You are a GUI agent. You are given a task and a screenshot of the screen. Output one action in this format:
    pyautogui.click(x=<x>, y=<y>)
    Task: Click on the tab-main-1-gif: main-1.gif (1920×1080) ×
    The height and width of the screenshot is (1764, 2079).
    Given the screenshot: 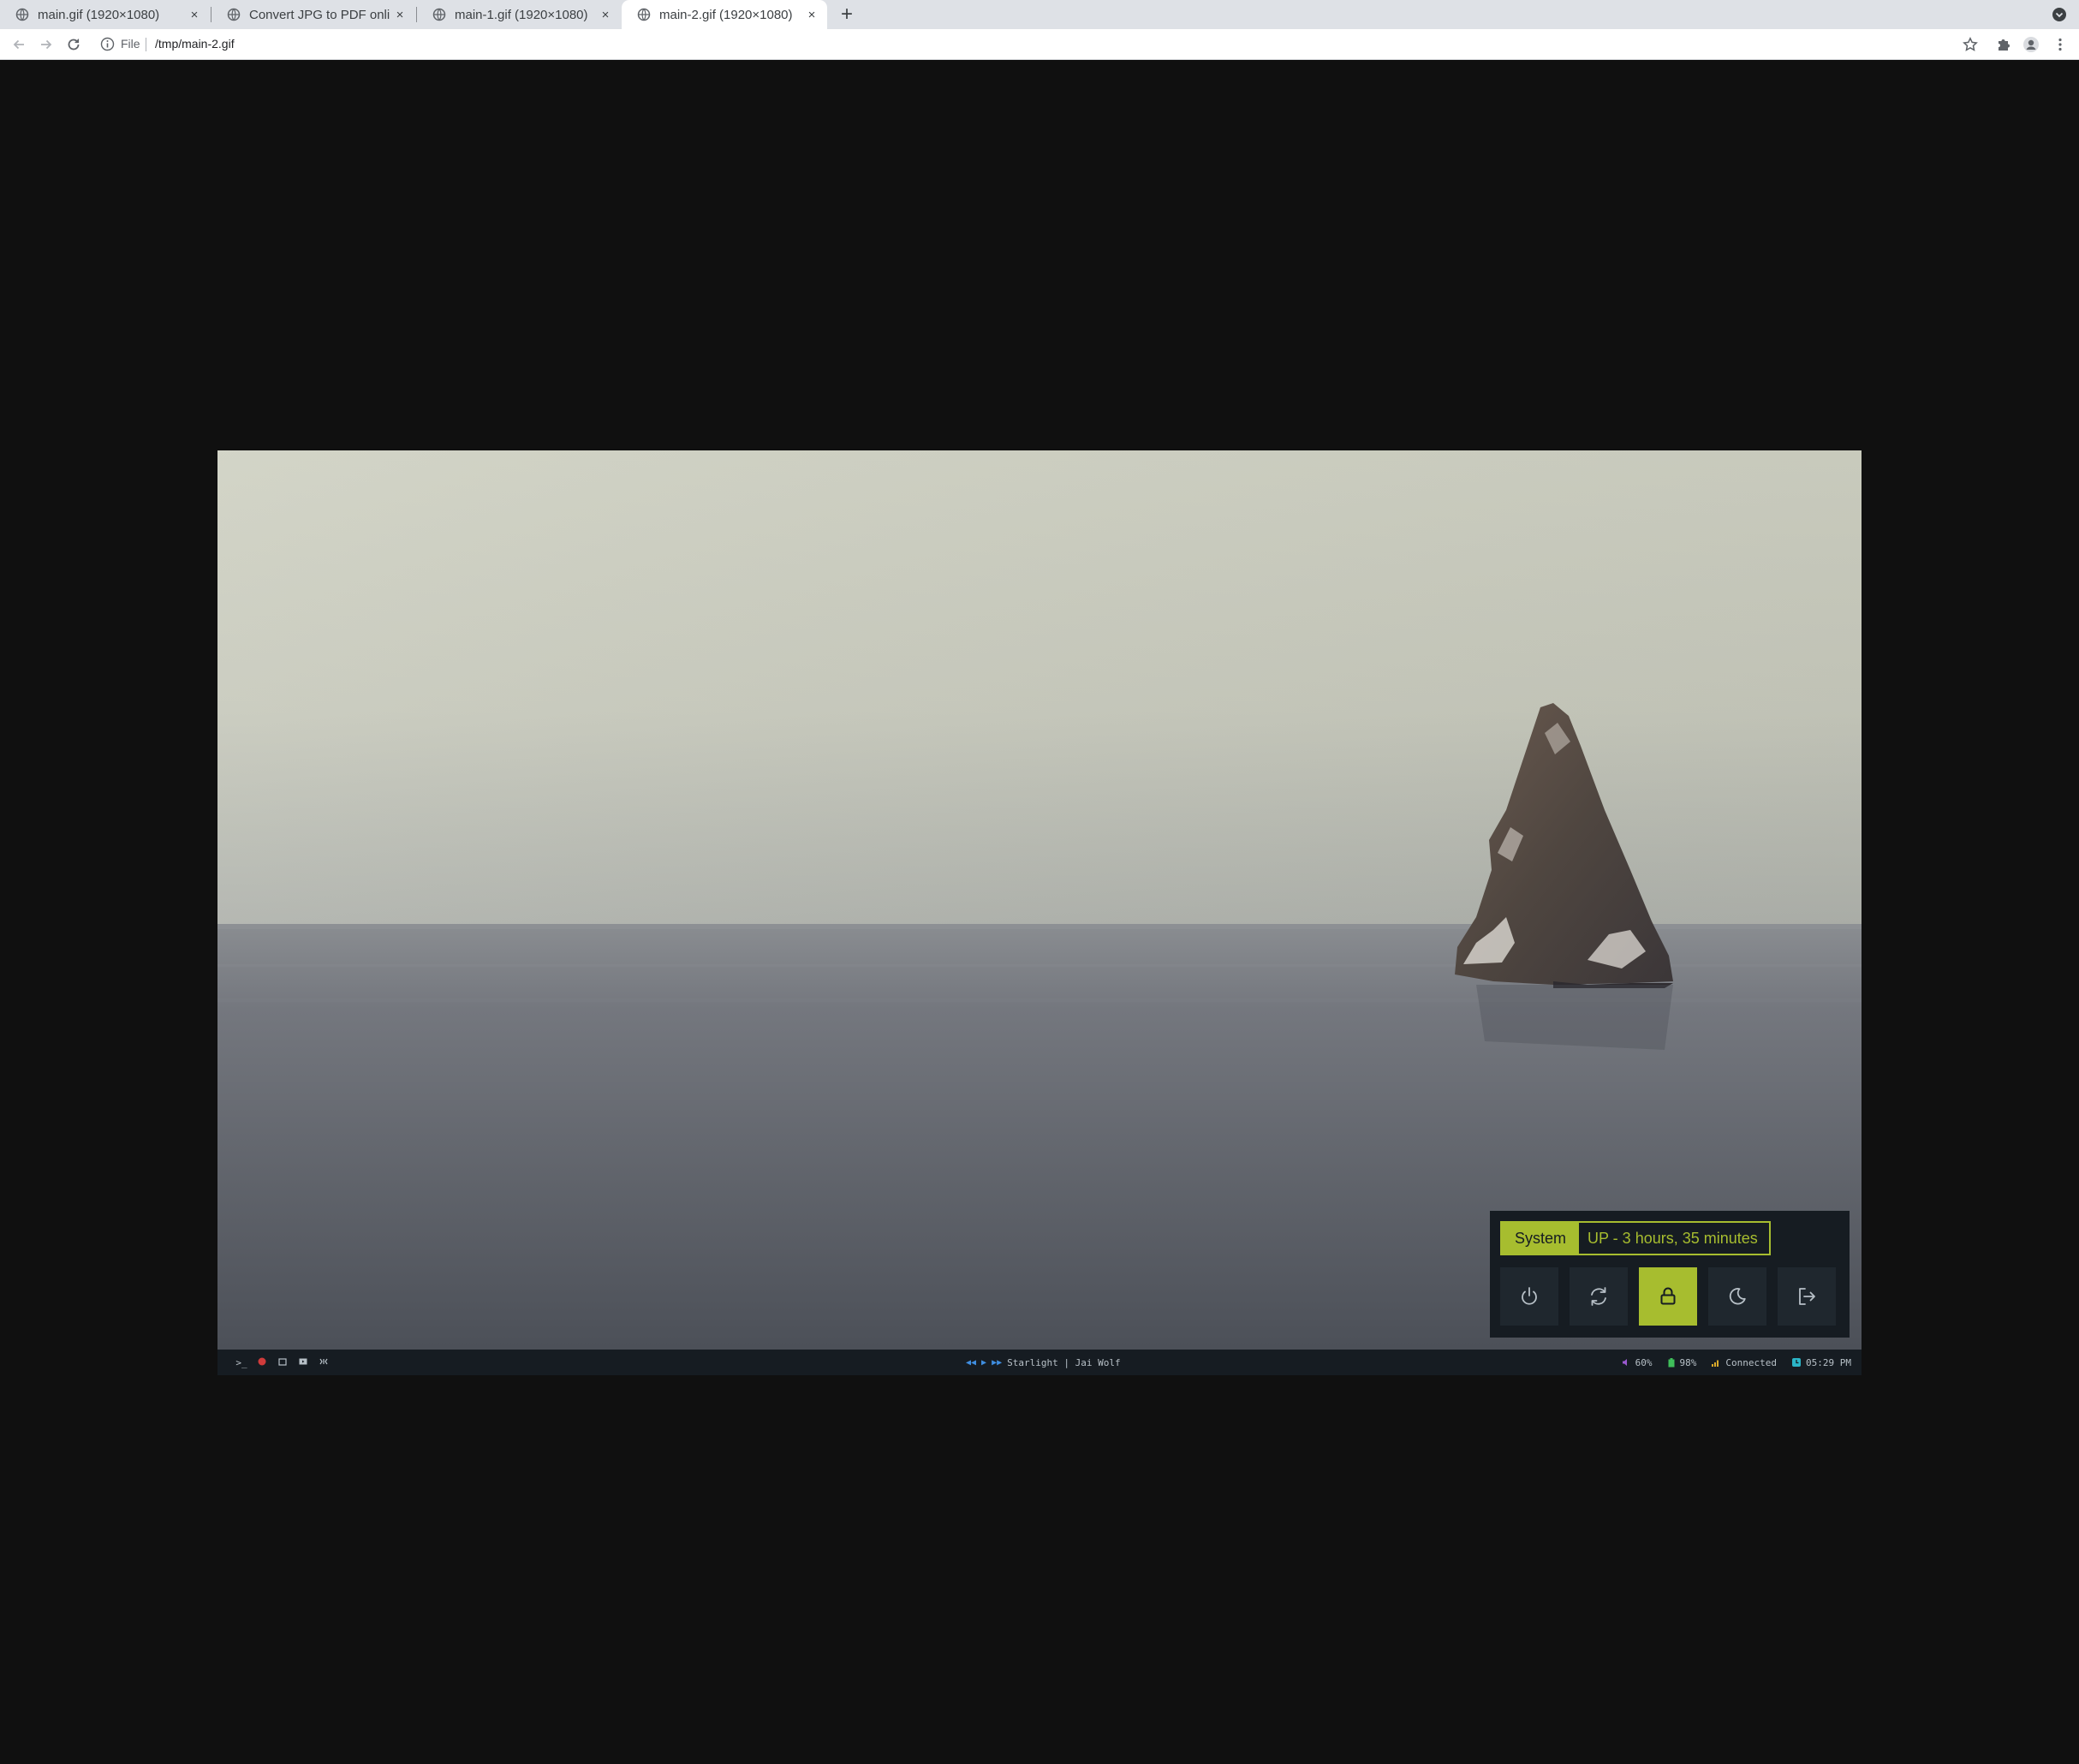 What is the action you would take?
    pyautogui.click(x=519, y=15)
    